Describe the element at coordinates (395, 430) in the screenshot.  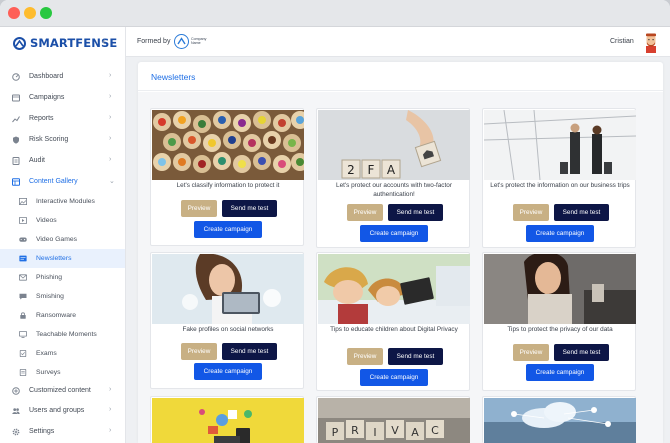
I see `svg-text: V` at that location.